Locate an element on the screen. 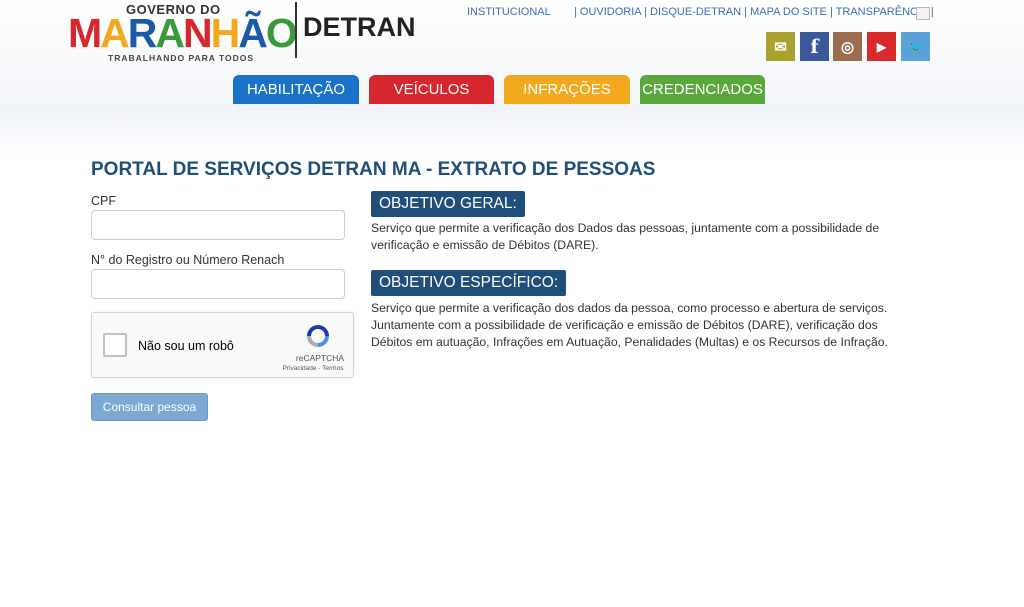  recaptcha-brand: reCAPTCHA is located at coordinates (320, 358).